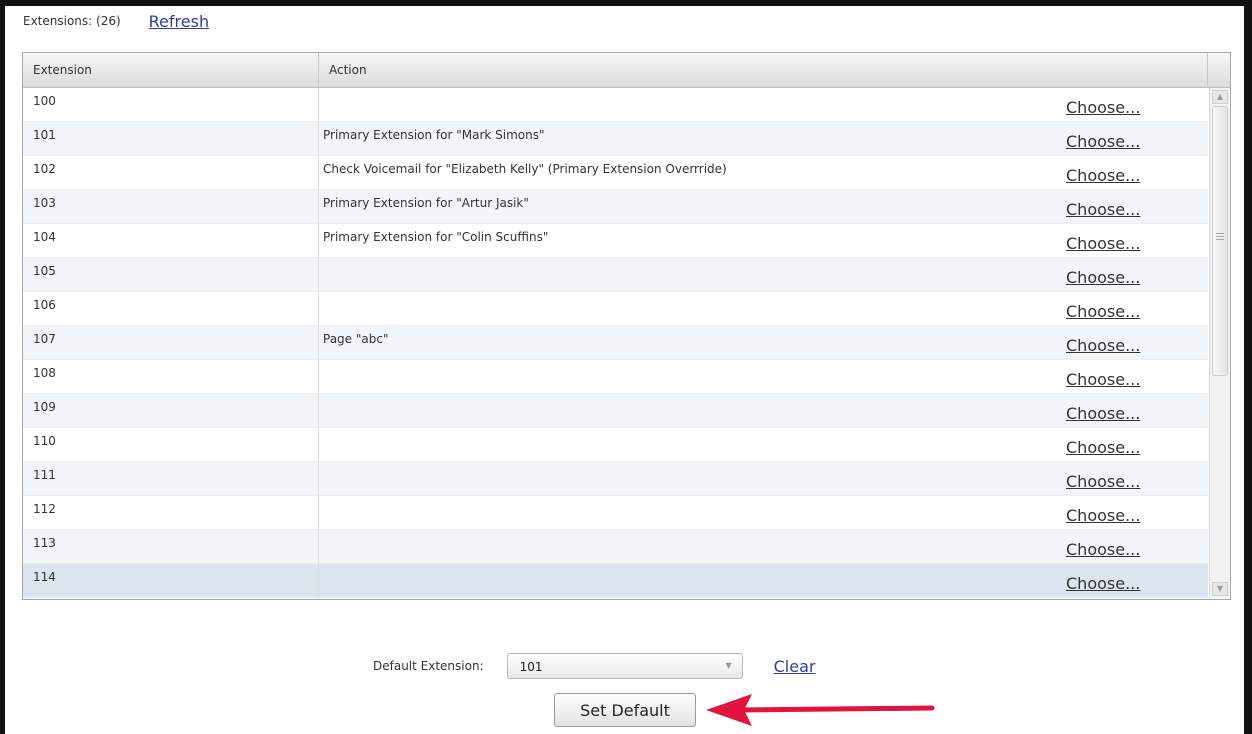 The width and height of the screenshot is (1252, 734). What do you see at coordinates (171, 139) in the screenshot?
I see `extension-cell: 101` at bounding box center [171, 139].